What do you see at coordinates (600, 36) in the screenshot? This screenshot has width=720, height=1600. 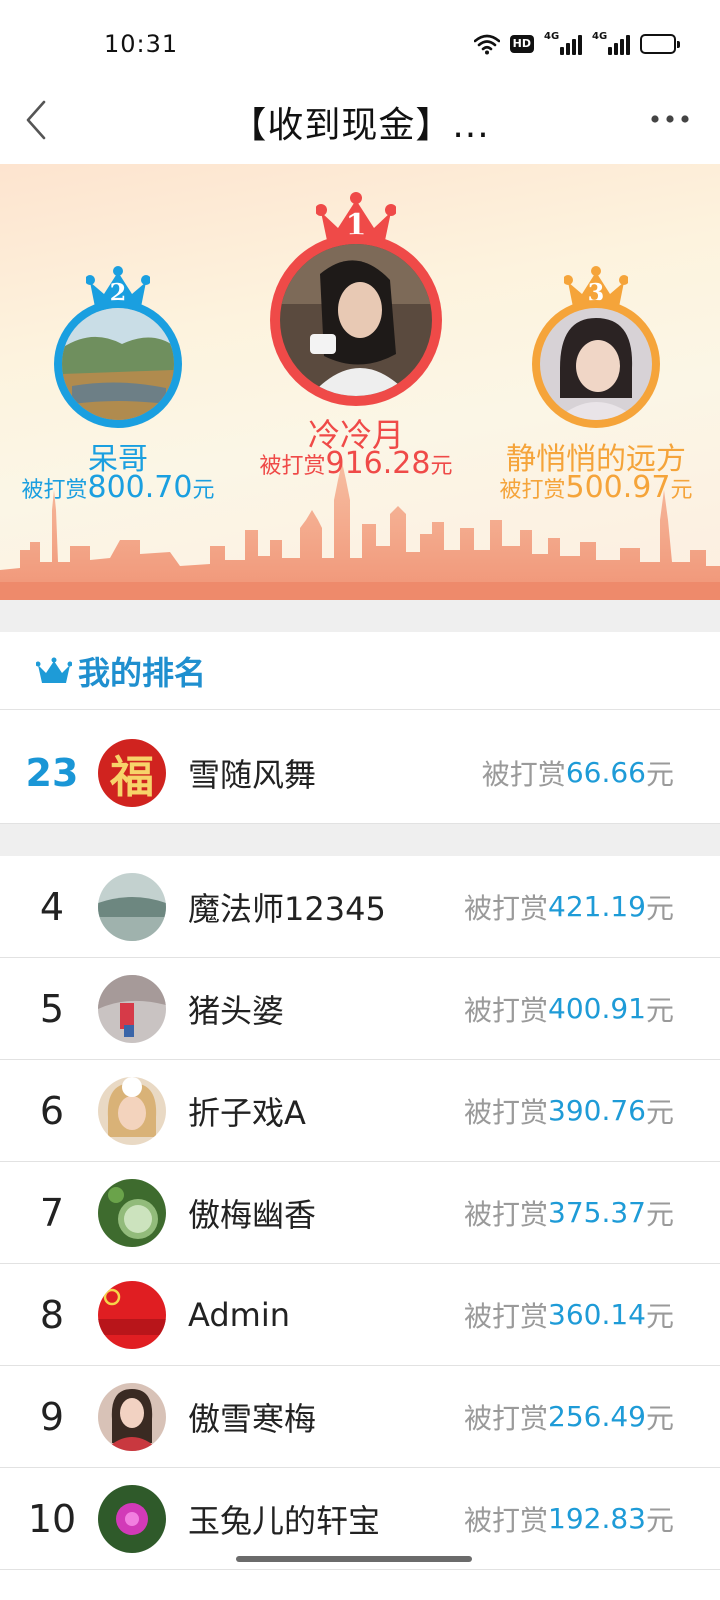 I see `signal-label: 4G` at bounding box center [600, 36].